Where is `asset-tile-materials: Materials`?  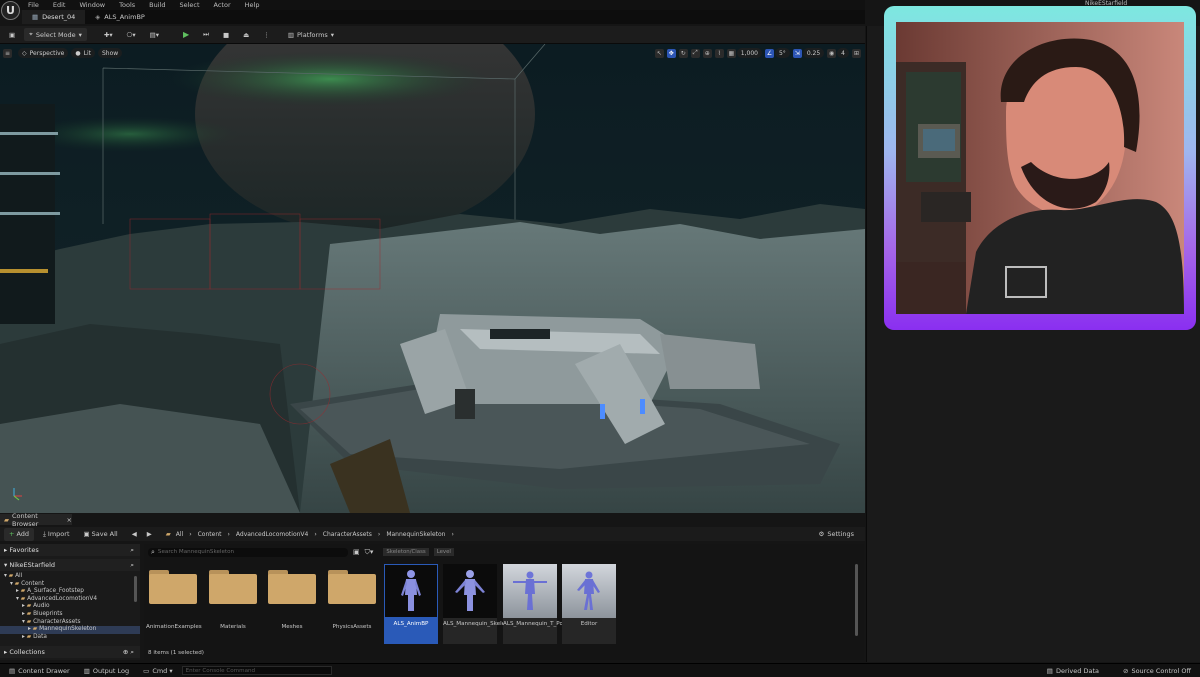
asset-tile-materials: Materials is located at coordinates (233, 604).